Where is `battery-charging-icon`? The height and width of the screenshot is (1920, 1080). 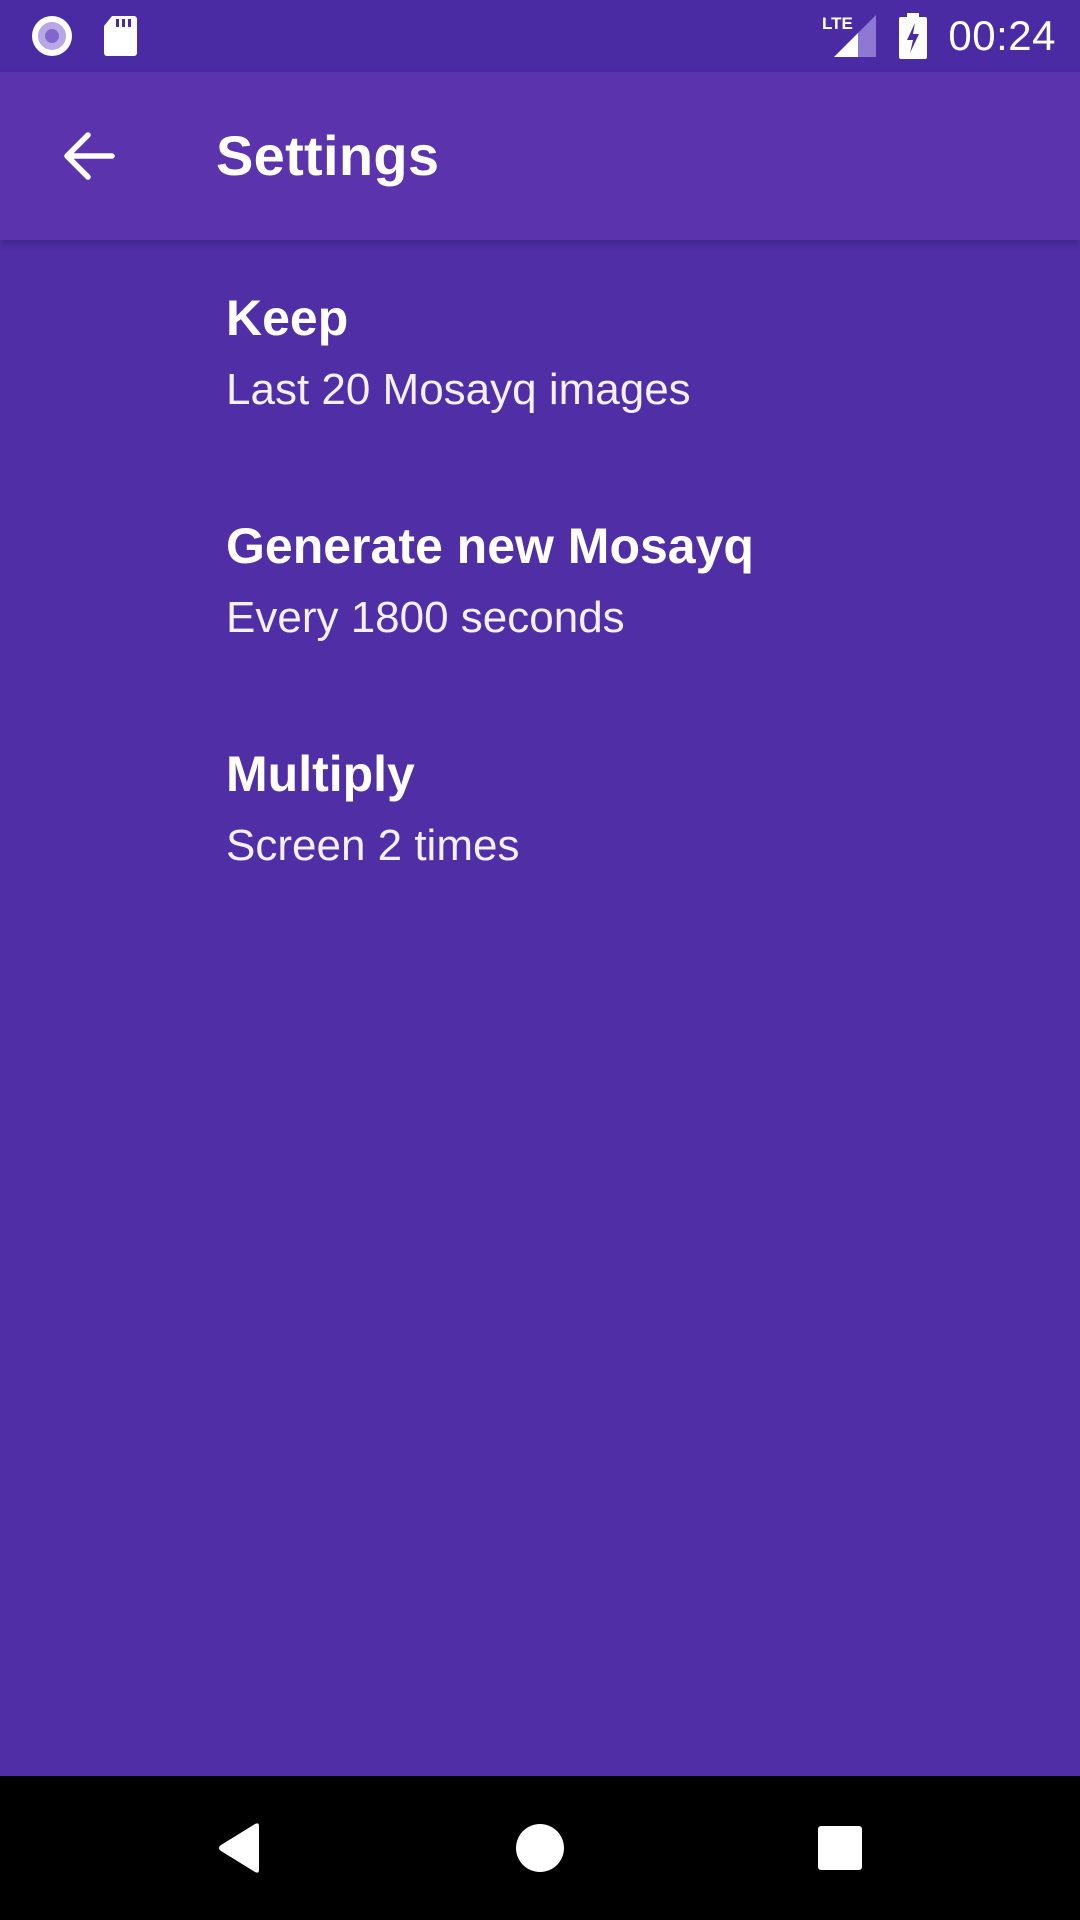 battery-charging-icon is located at coordinates (913, 36).